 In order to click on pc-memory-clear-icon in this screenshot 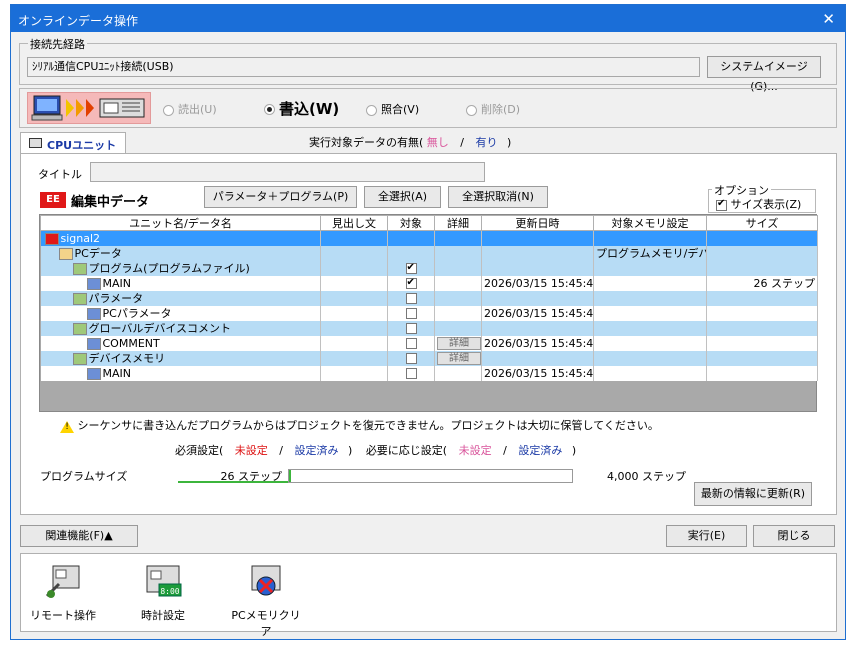, I will do `click(266, 580)`.